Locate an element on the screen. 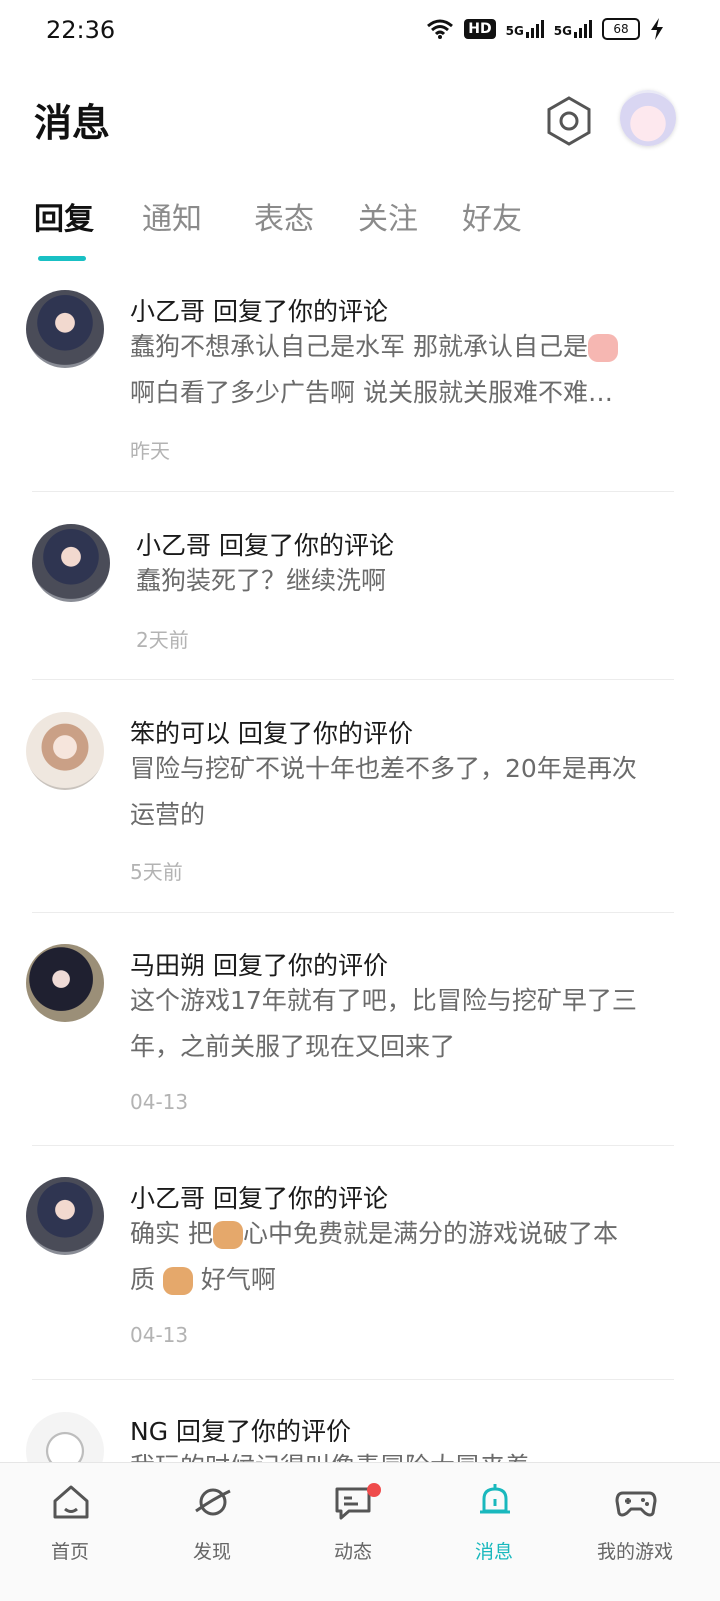  nav-messages-label: 消息 is located at coordinates (493, 1552).